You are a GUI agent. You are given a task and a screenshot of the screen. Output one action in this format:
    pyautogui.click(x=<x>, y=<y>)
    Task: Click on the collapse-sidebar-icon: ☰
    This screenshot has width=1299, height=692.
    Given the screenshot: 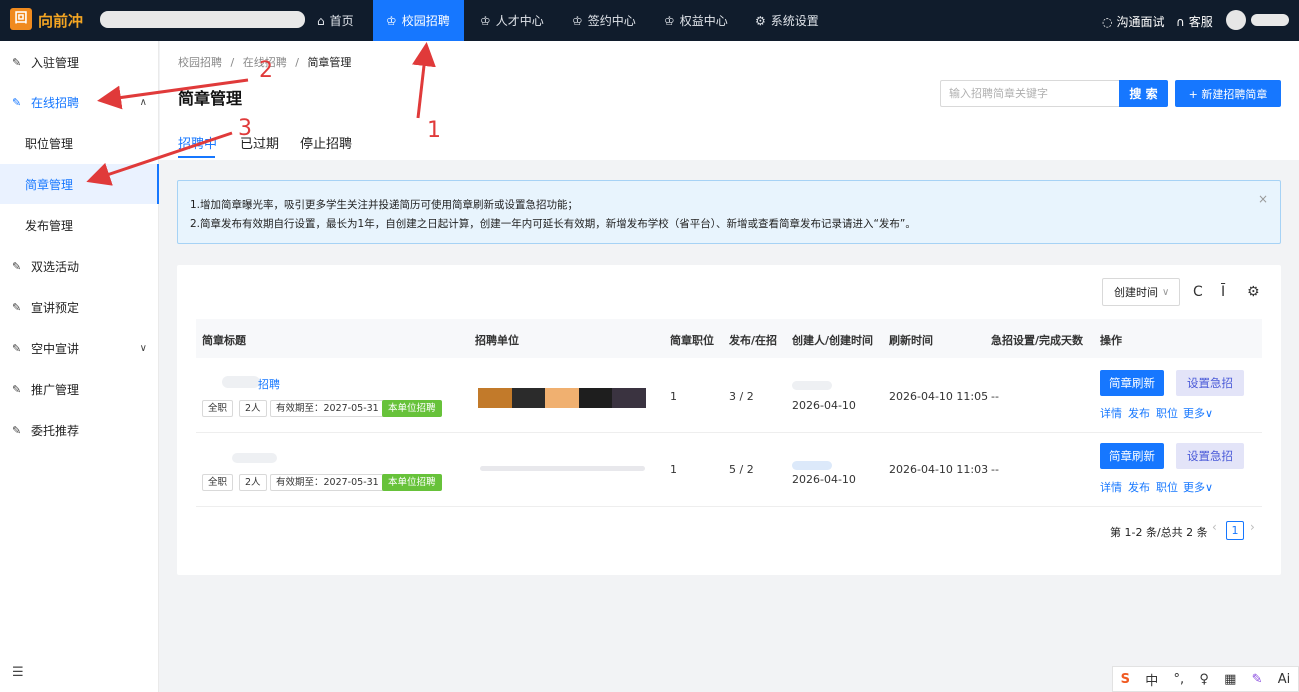 What is the action you would take?
    pyautogui.click(x=18, y=672)
    